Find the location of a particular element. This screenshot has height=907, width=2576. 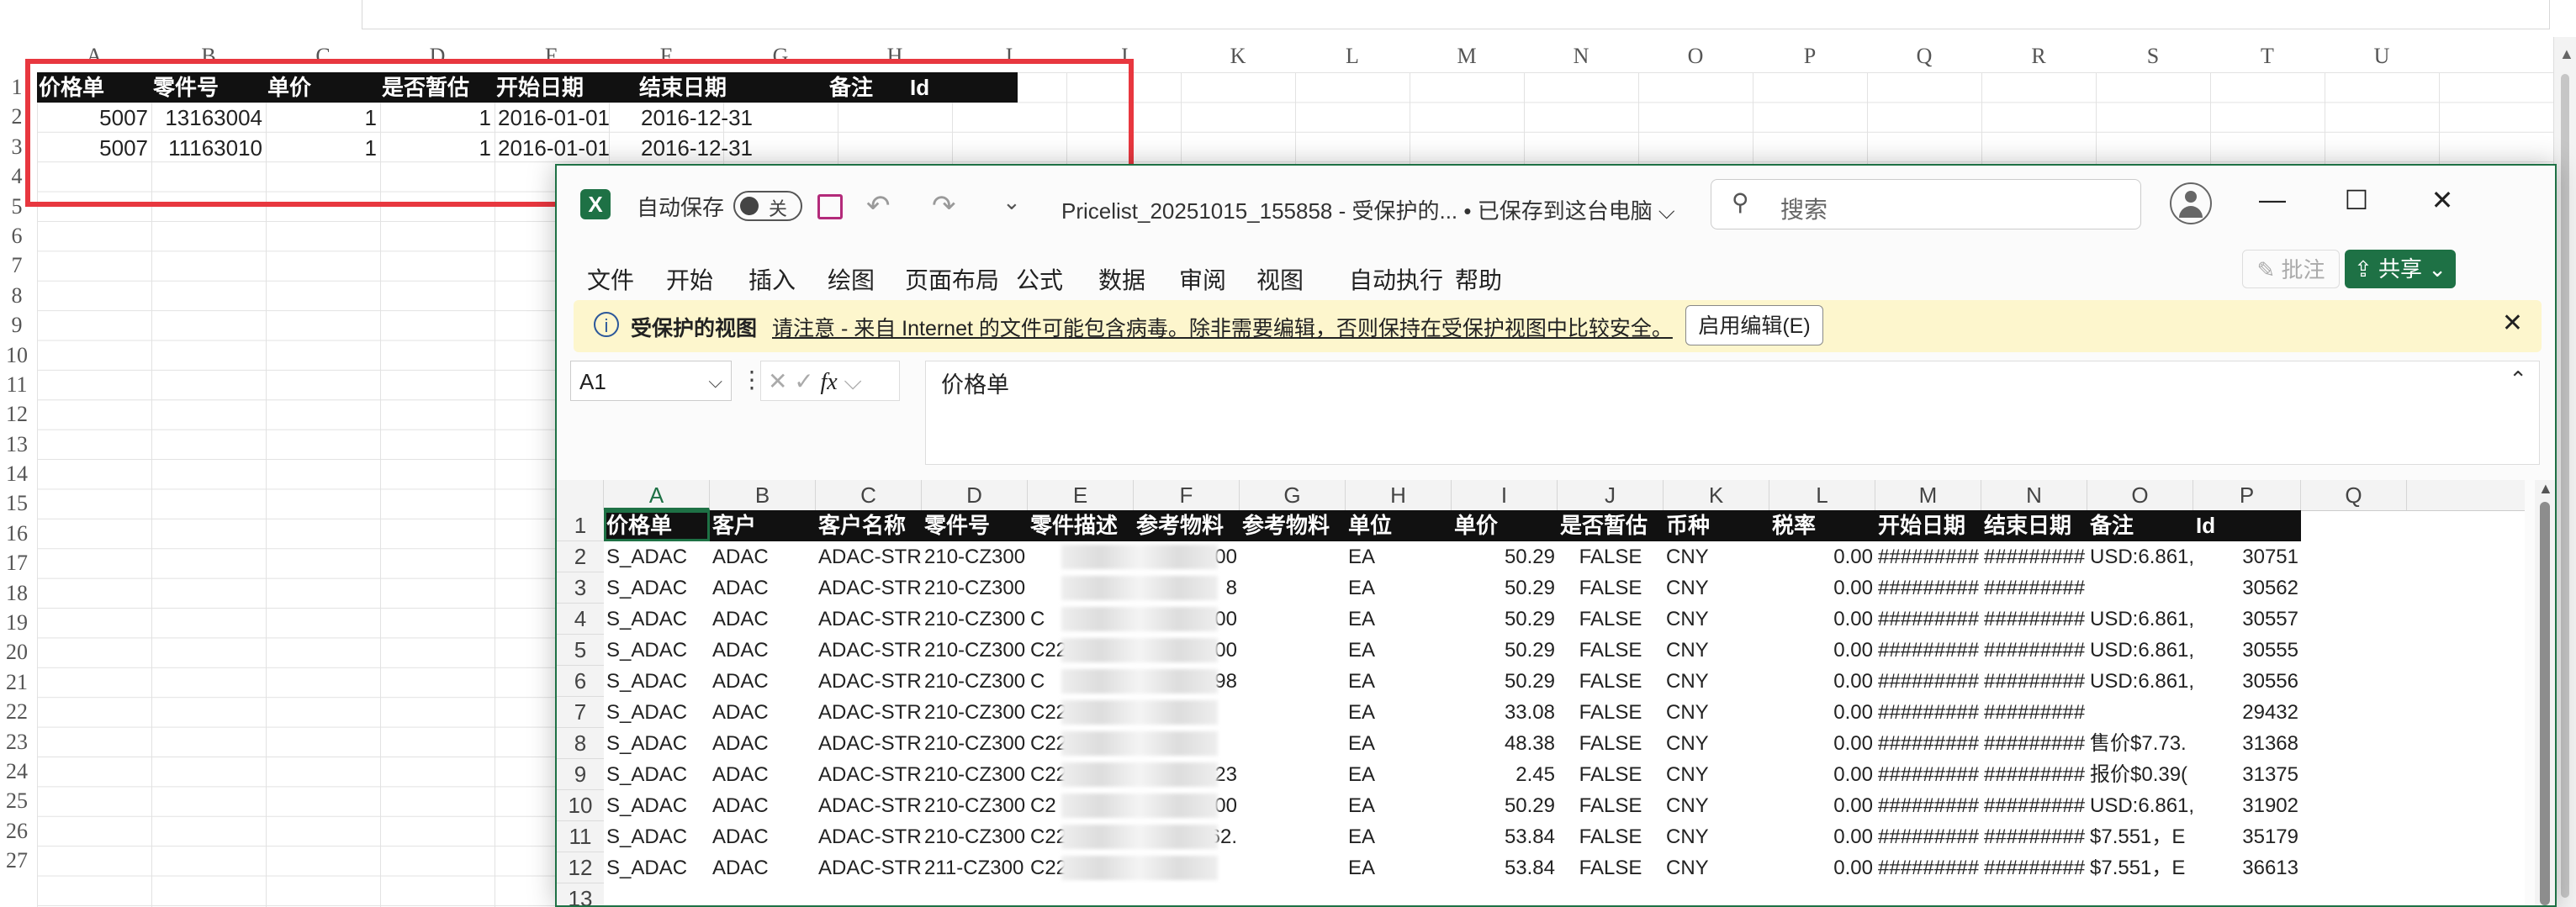

scroll-up-icon: ▲ is located at coordinates (2545, 489).